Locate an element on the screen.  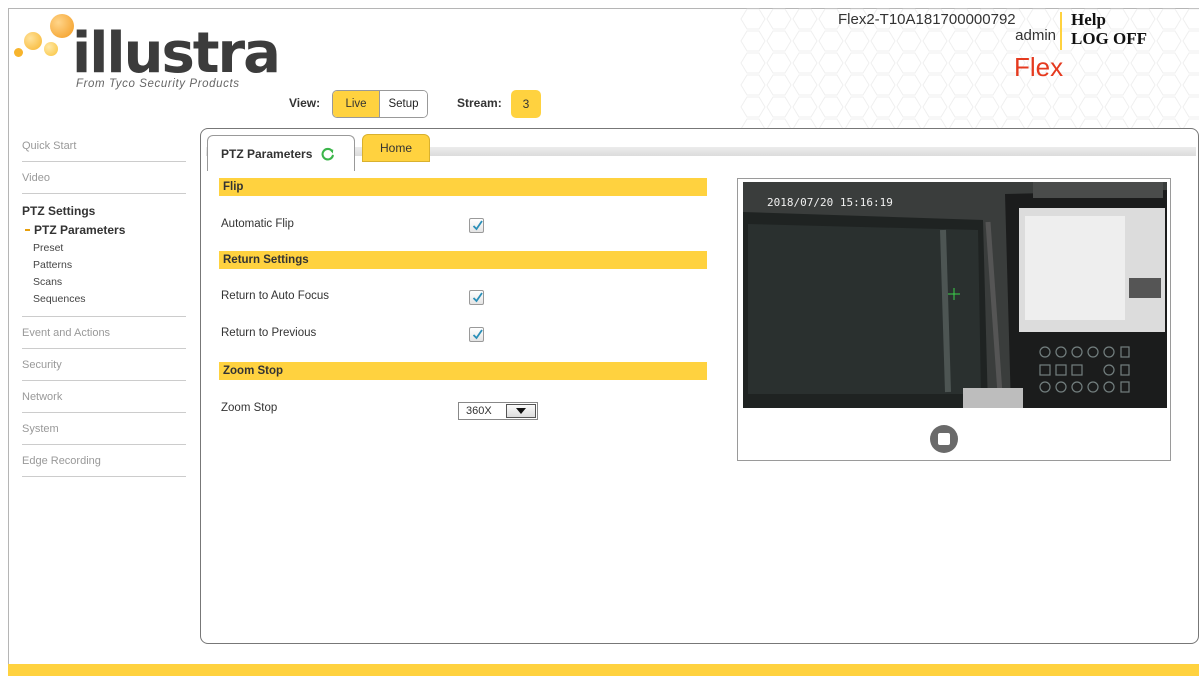
section-return-settings: Return Settings is located at coordinates (463, 260).